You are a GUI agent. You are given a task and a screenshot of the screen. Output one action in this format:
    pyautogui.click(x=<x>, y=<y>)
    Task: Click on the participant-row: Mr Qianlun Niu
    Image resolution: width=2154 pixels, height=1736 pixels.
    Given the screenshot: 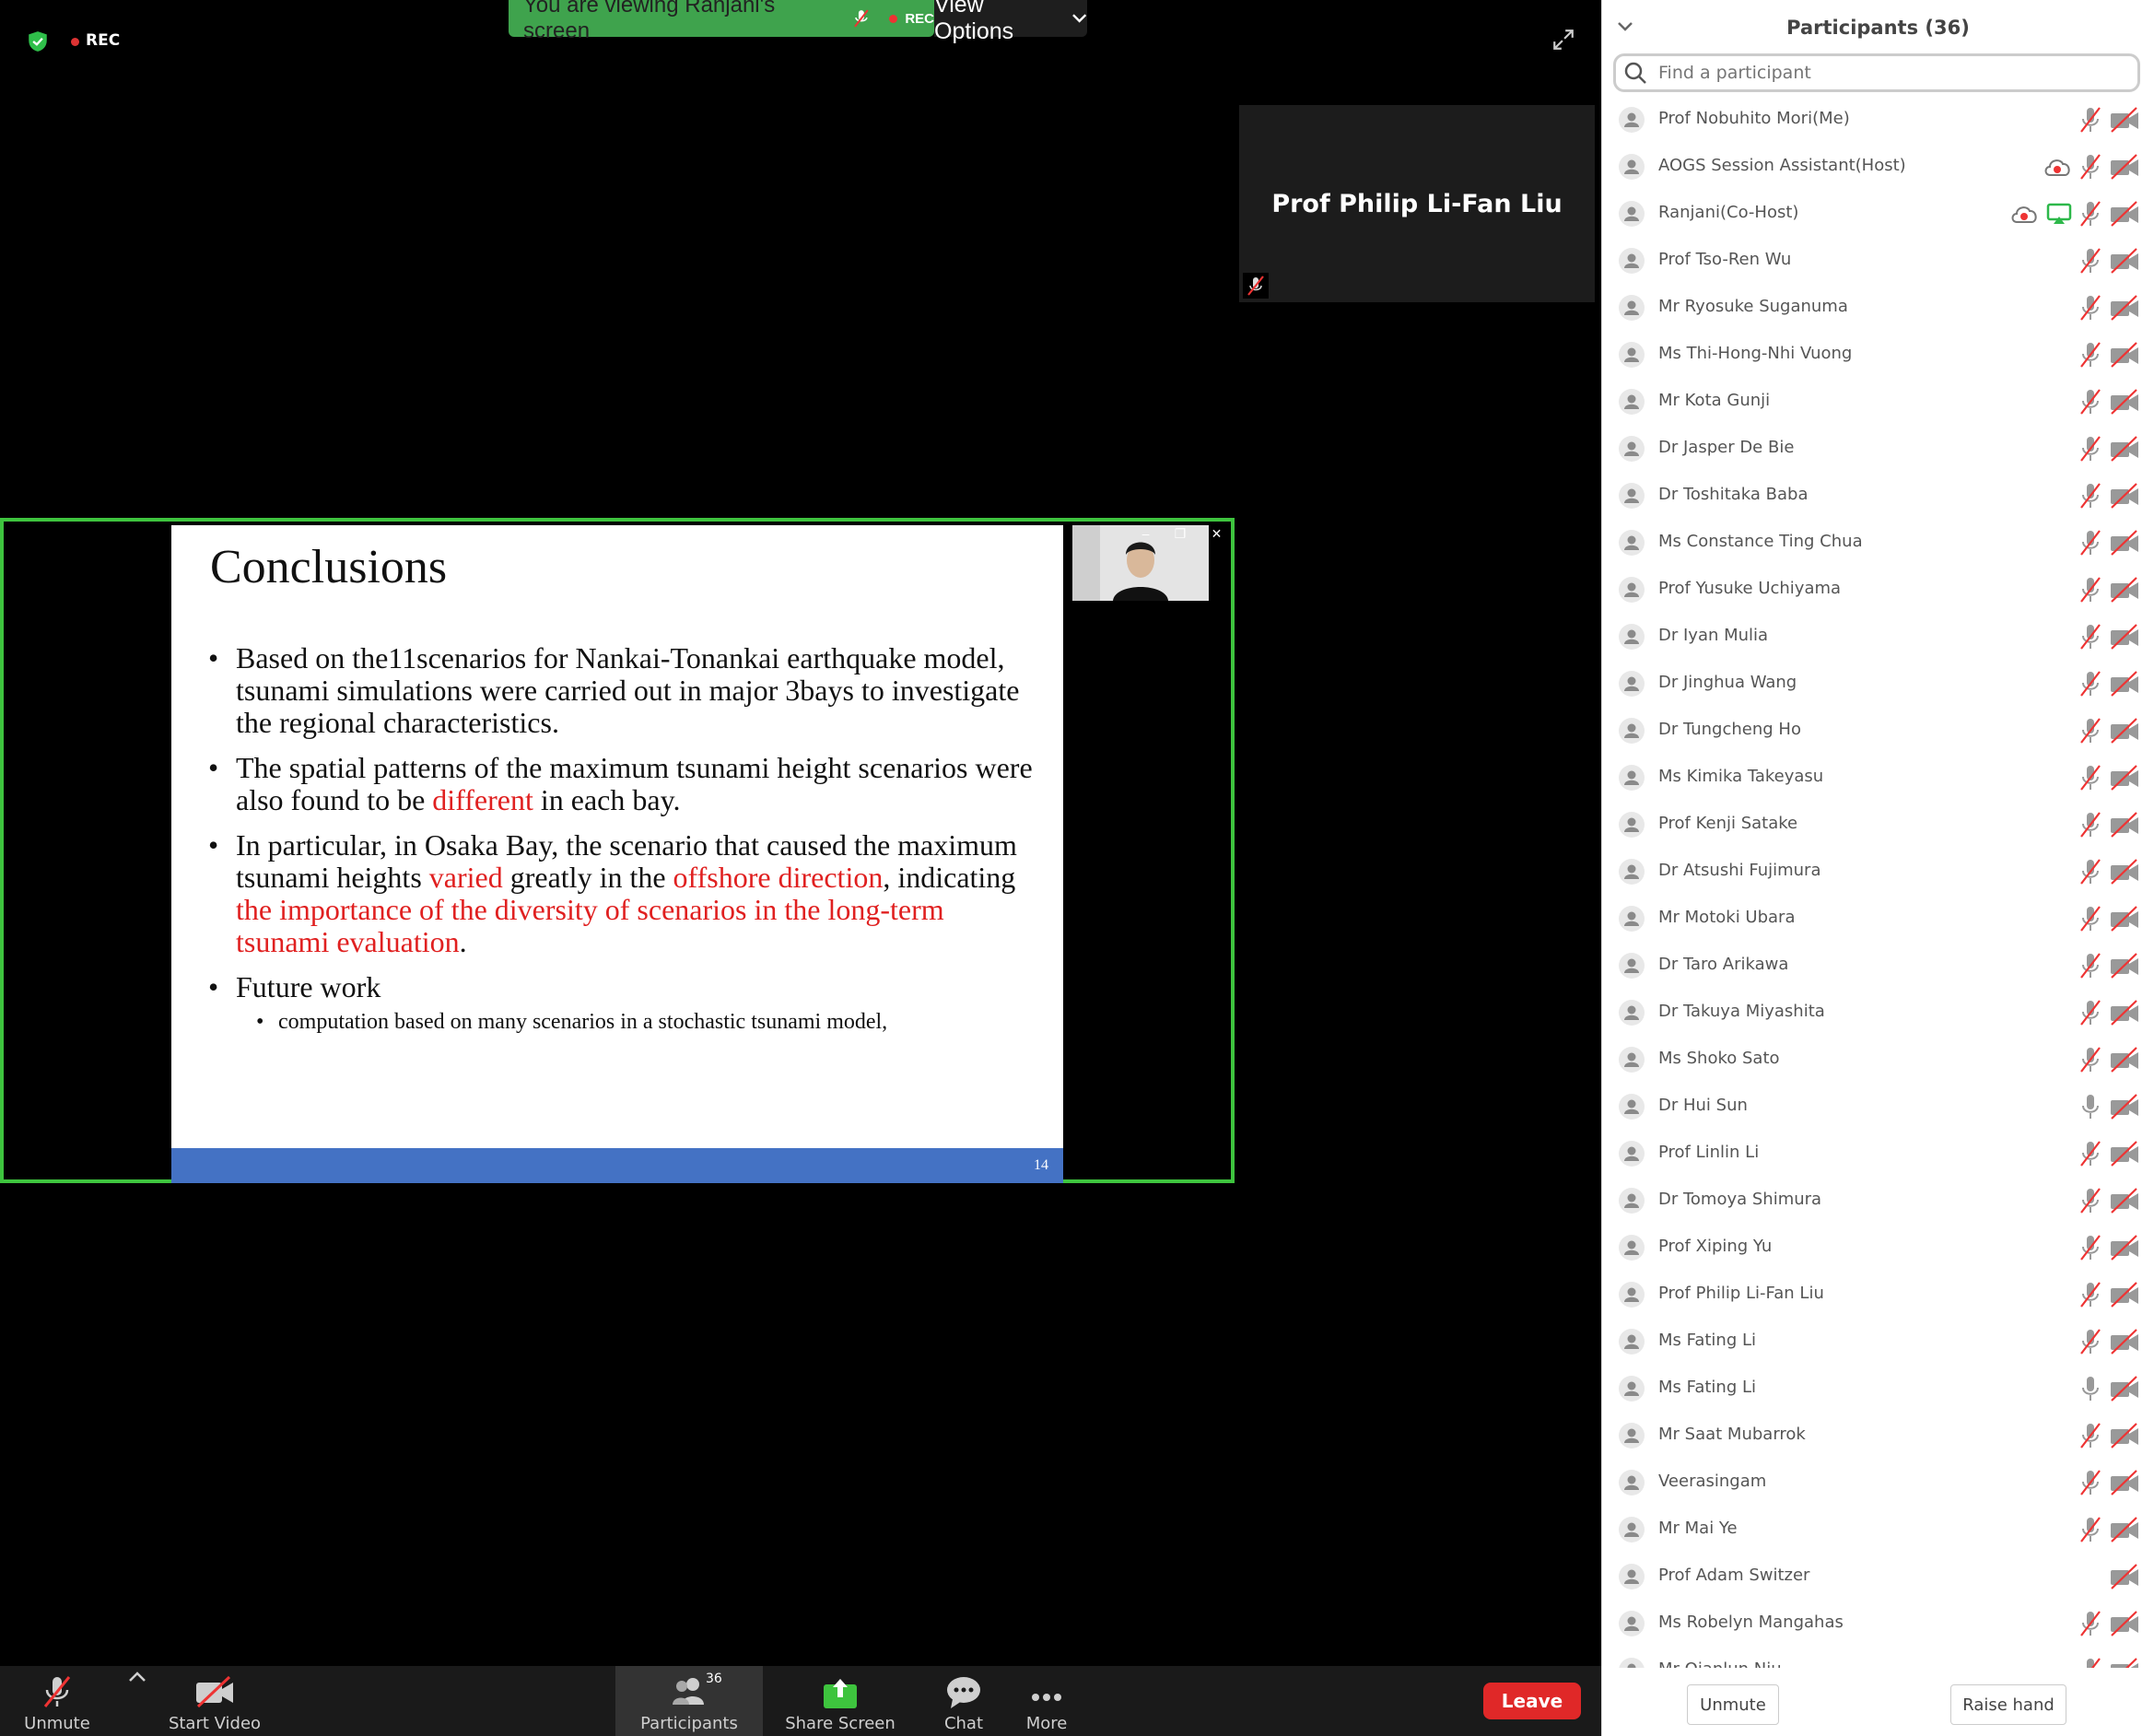 What is the action you would take?
    pyautogui.click(x=1878, y=1657)
    